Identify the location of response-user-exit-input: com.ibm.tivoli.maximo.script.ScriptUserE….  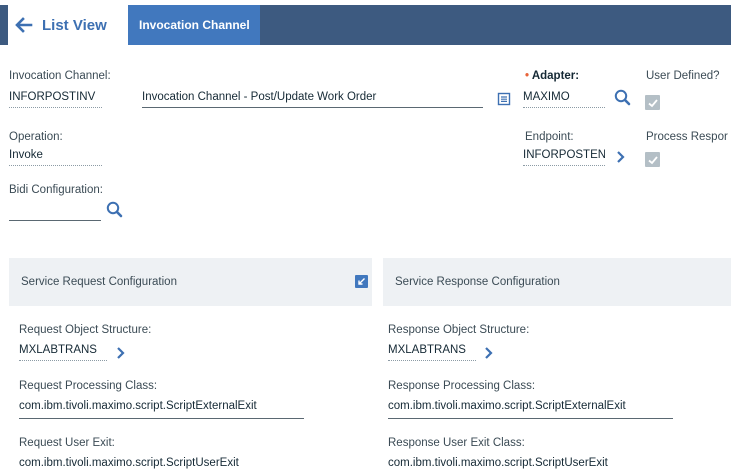
(530, 463).